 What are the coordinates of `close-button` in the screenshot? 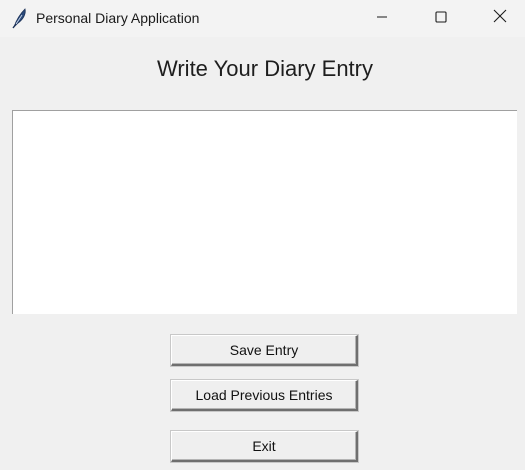 It's located at (500, 18).